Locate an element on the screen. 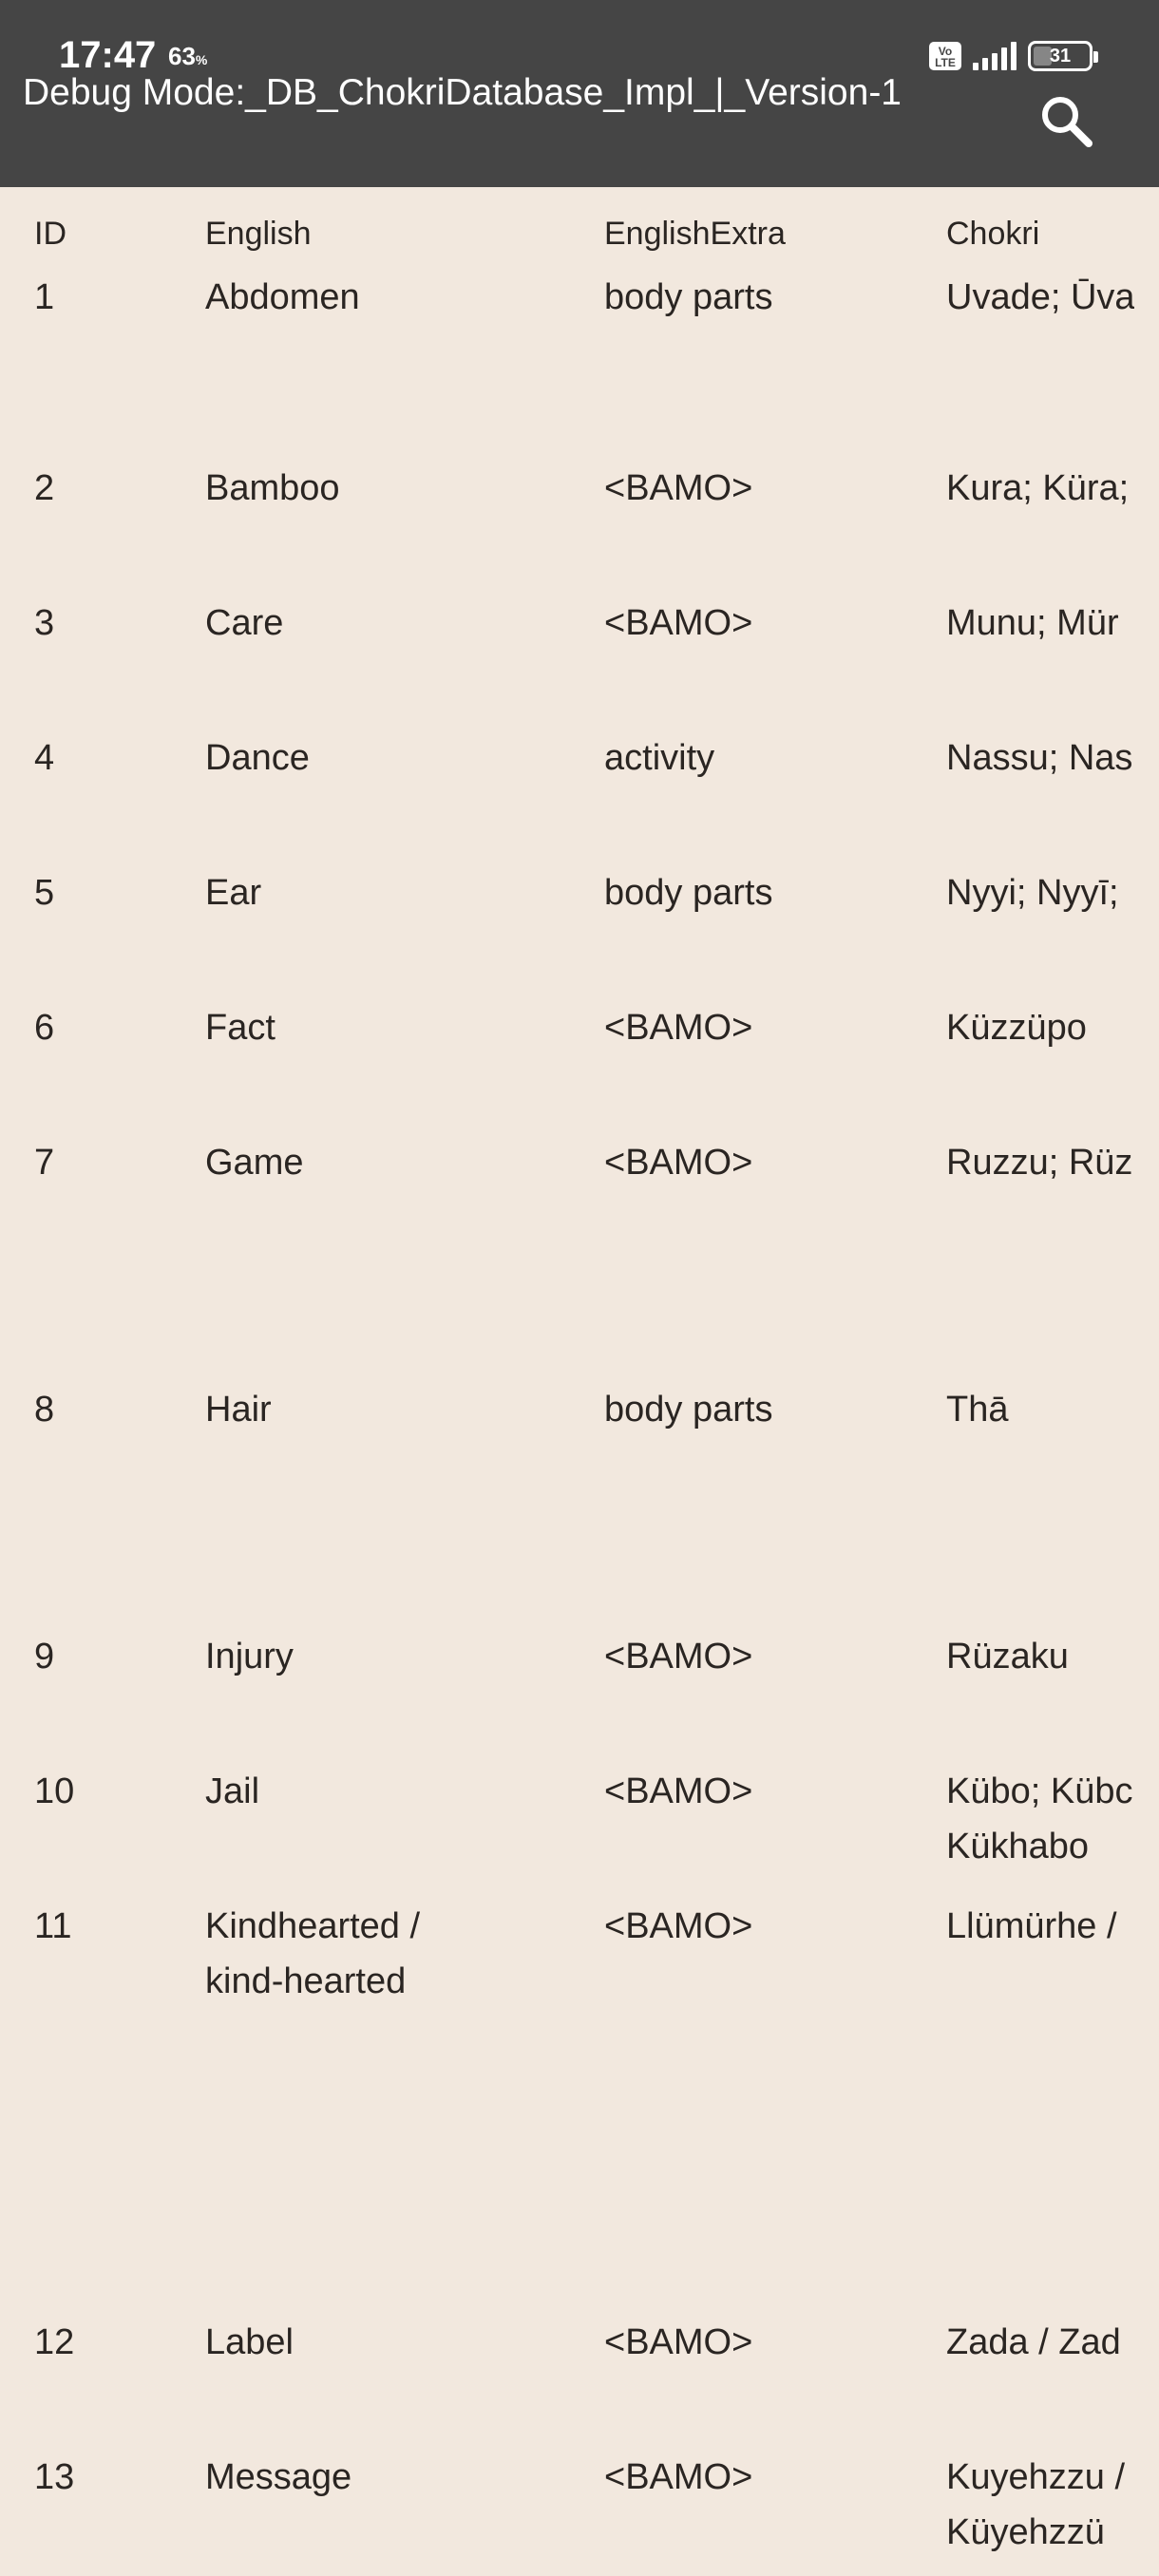  cell-english: kind-hearted is located at coordinates (306, 1981).